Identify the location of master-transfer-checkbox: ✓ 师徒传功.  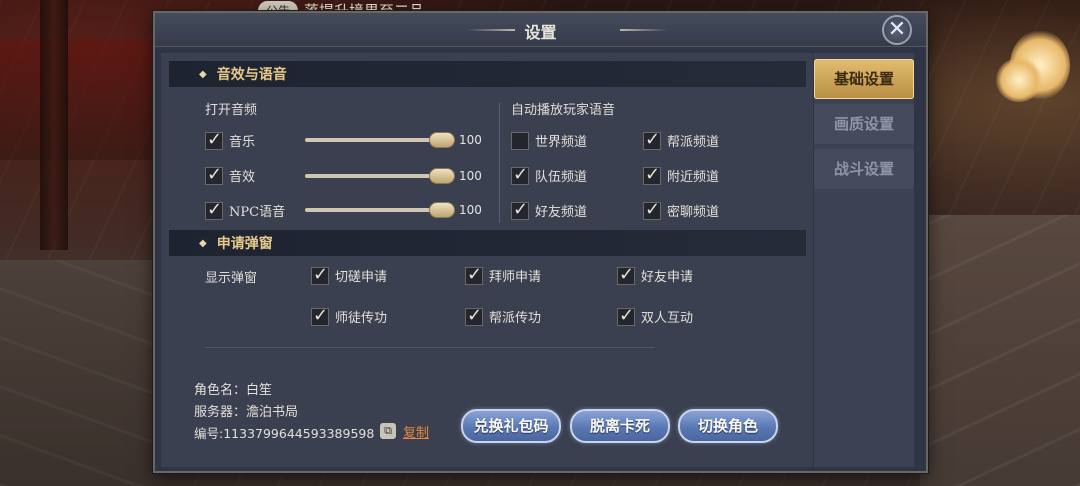
(349, 315).